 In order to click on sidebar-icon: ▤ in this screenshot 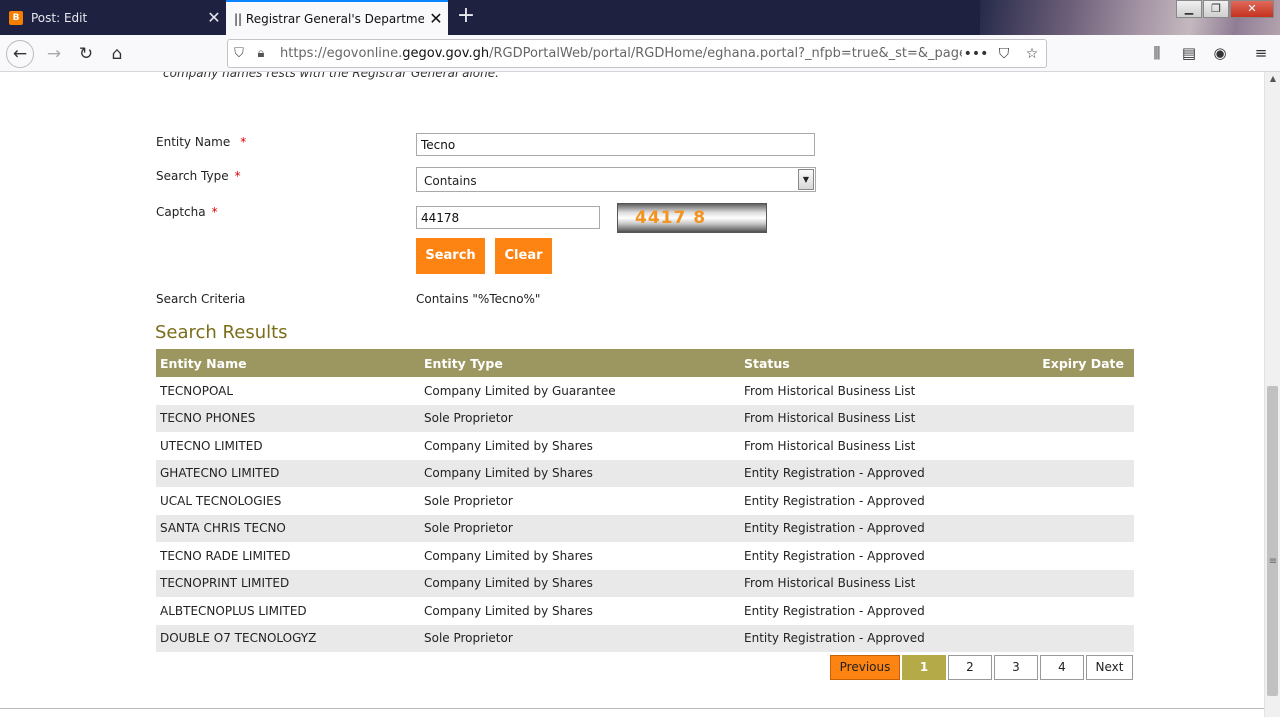, I will do `click(1189, 54)`.